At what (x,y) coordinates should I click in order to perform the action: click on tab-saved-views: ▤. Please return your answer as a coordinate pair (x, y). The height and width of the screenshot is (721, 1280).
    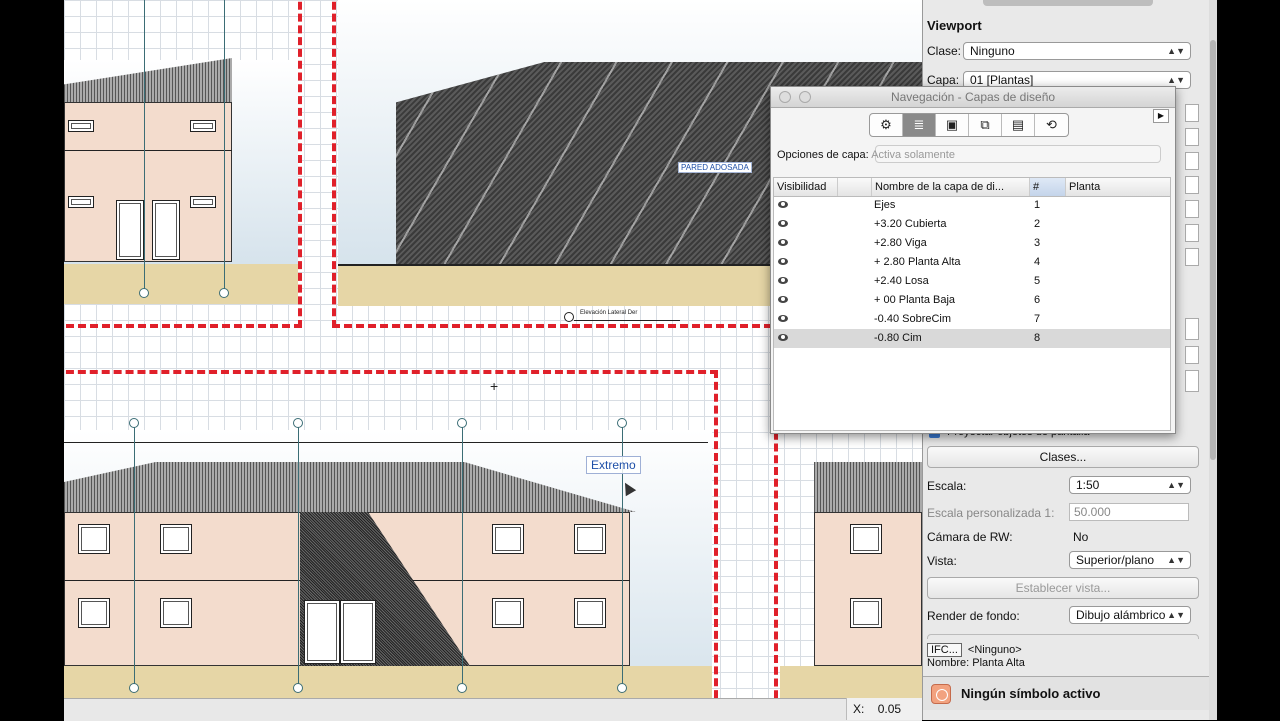
    Looking at the image, I should click on (1018, 125).